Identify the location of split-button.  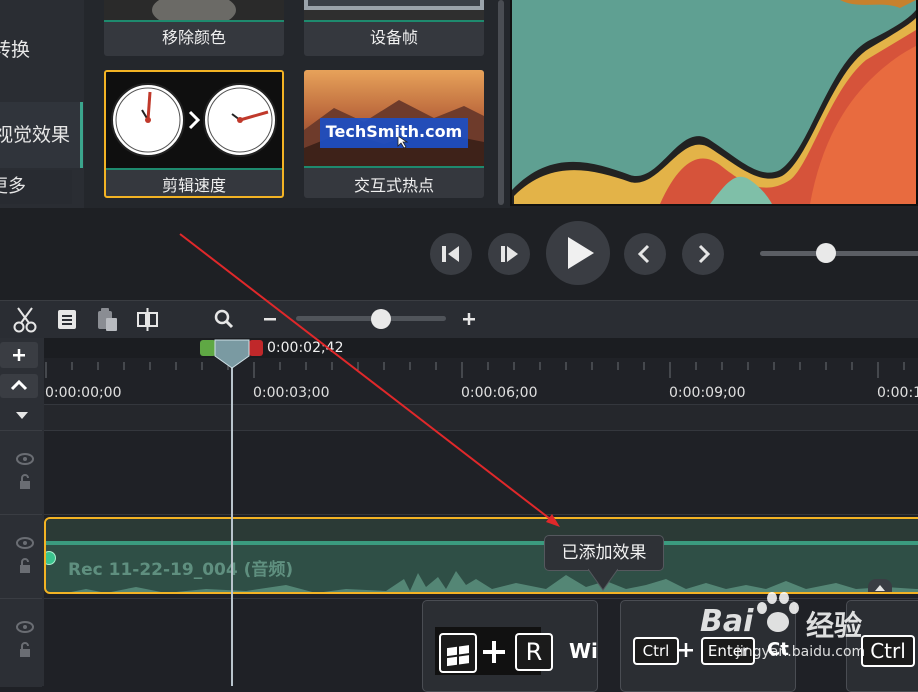
(147, 319).